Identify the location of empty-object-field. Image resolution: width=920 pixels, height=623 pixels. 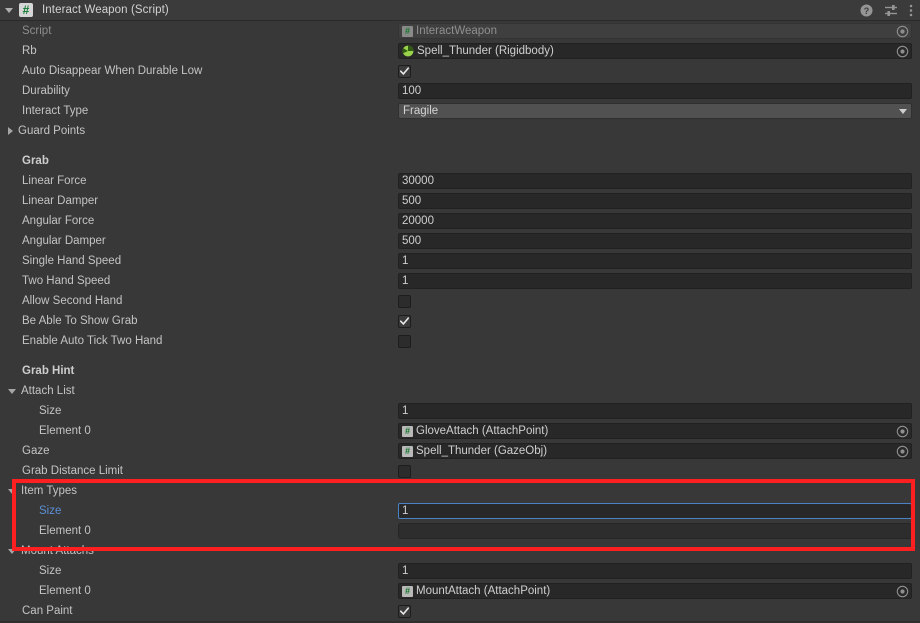
(655, 531).